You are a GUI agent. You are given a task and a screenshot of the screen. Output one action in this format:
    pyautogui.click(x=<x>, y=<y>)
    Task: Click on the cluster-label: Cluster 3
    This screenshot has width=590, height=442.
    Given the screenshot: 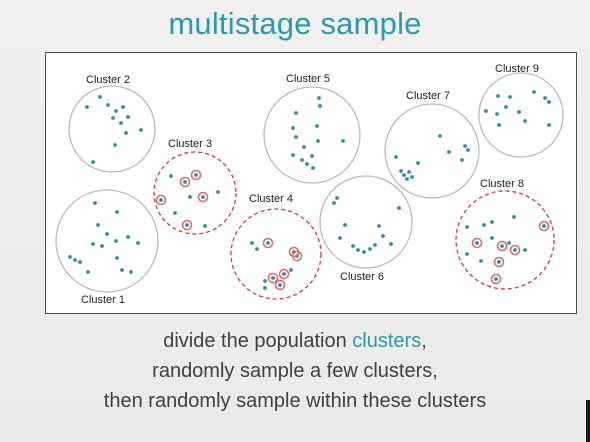 What is the action you would take?
    pyautogui.click(x=190, y=144)
    